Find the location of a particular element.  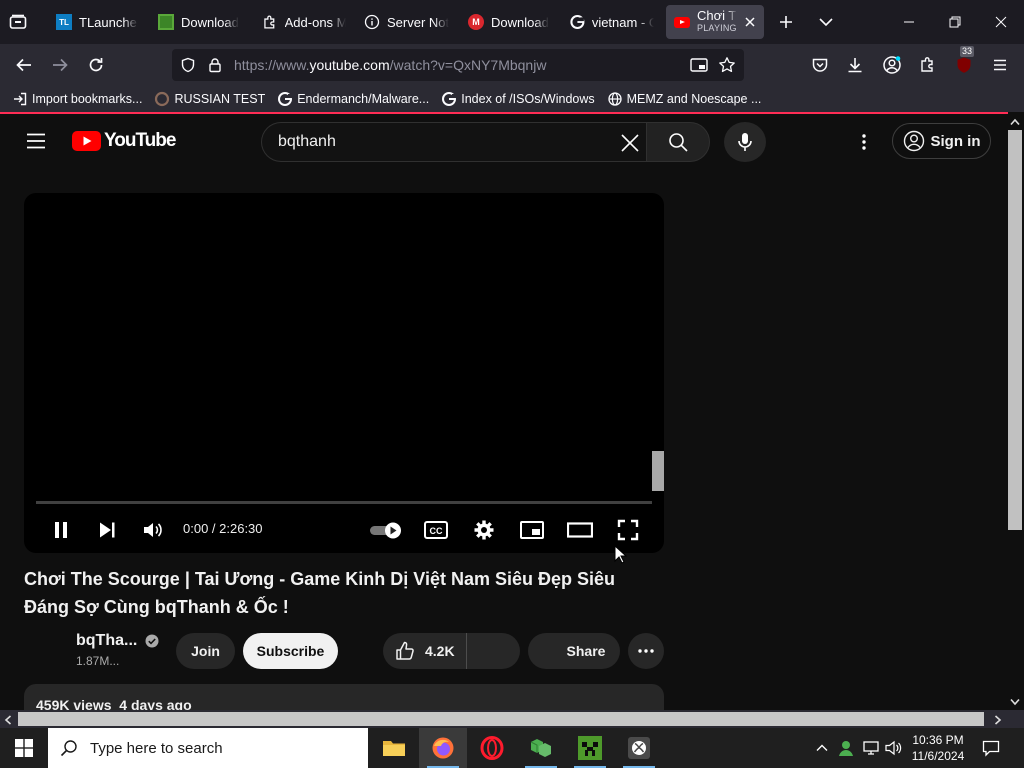

mega-icon: M is located at coordinates (476, 22).